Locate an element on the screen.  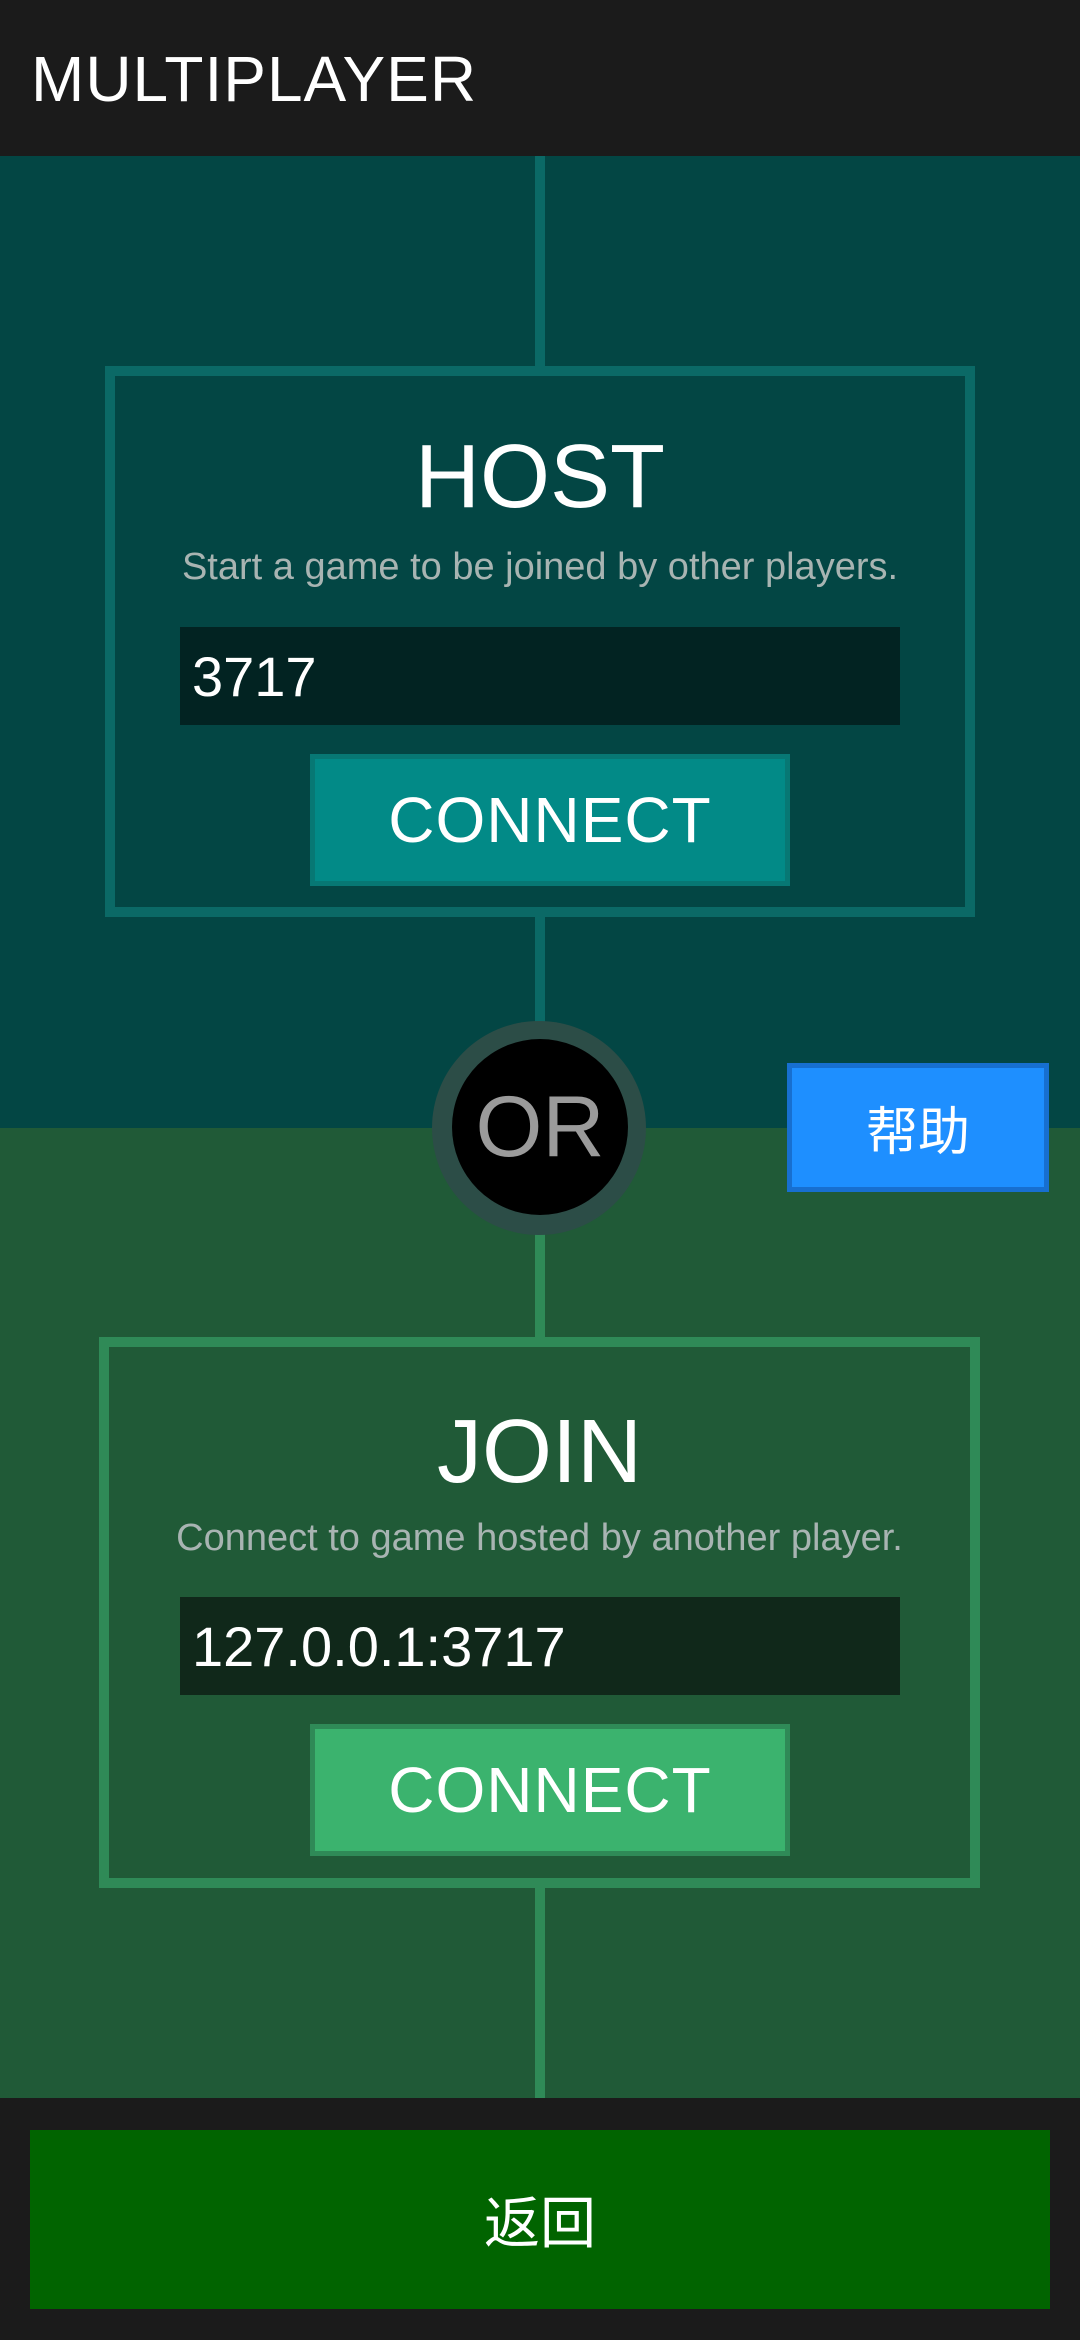
host-heading: HOST is located at coordinates (539, 477).